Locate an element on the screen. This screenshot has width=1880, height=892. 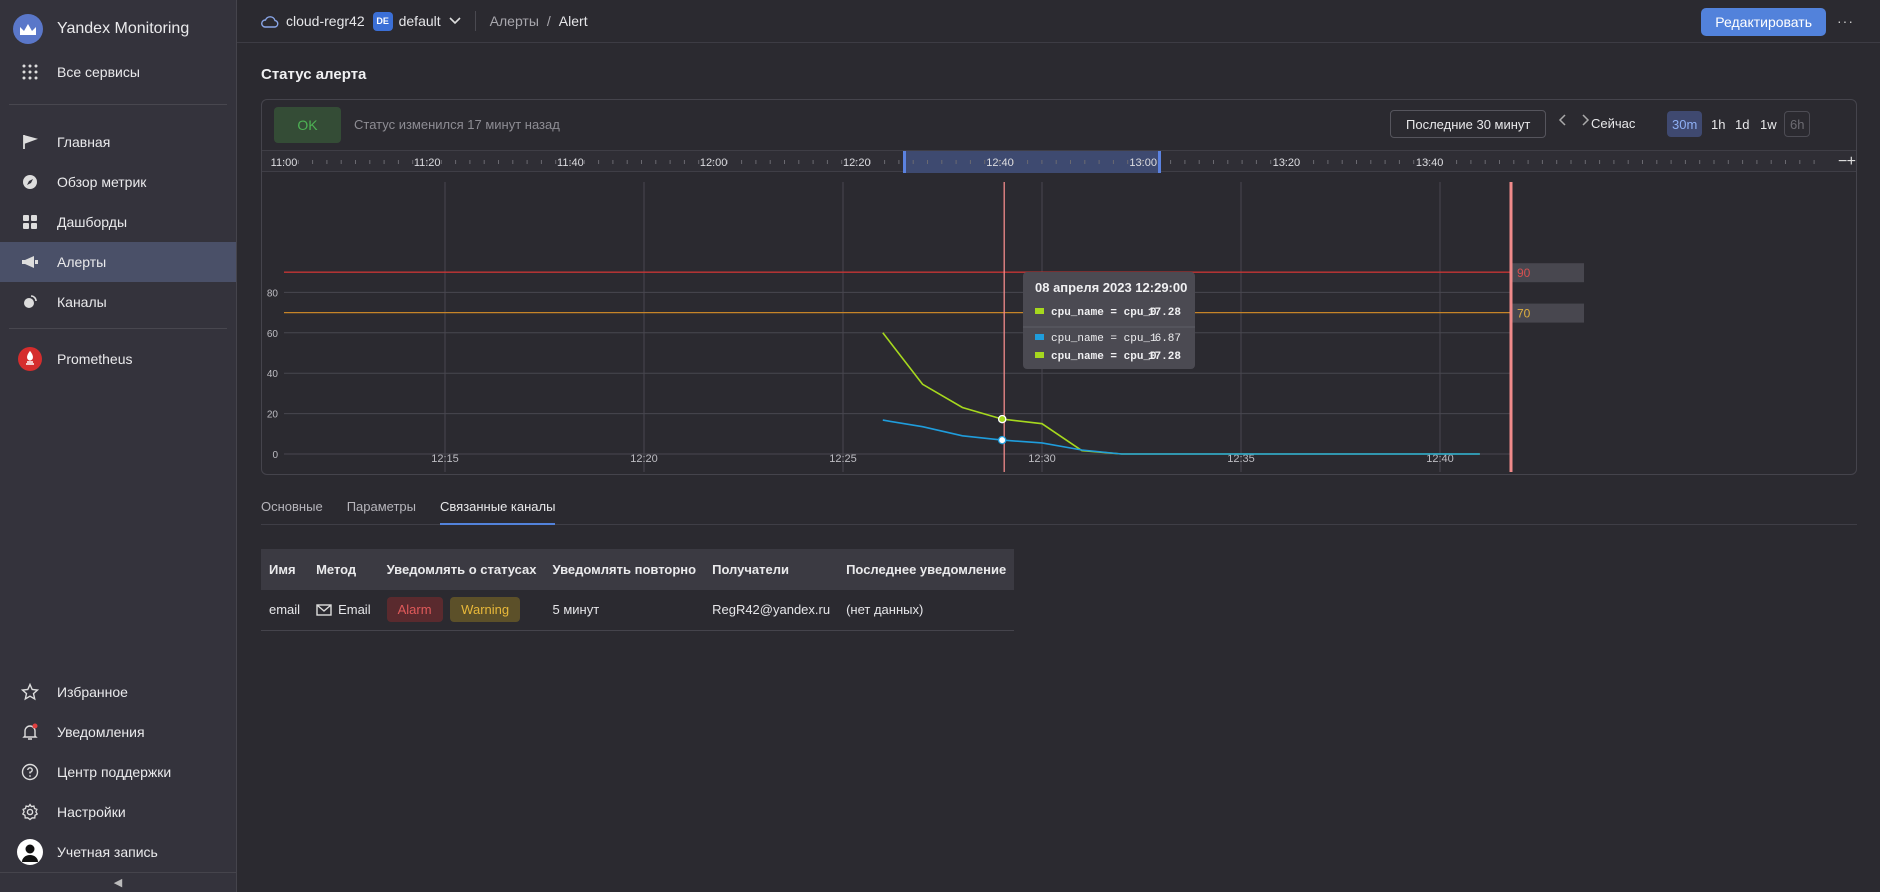
cloud-name: cloud-regr42 is located at coordinates (325, 21).